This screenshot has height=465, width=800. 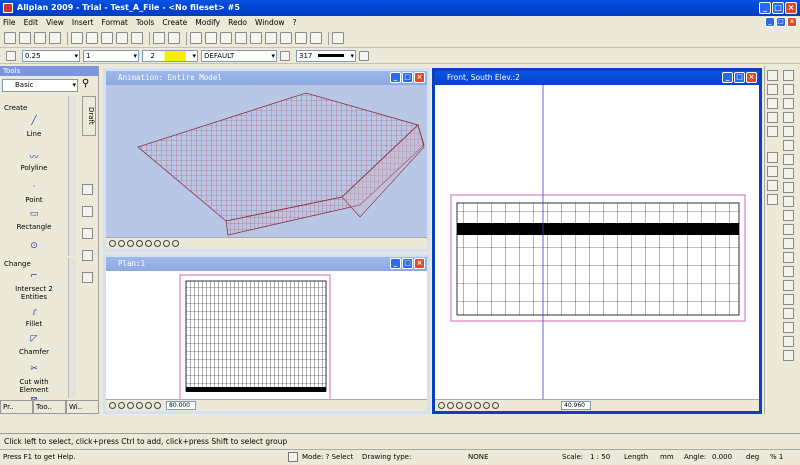 I want to click on properties-icon, so click(x=772, y=89).